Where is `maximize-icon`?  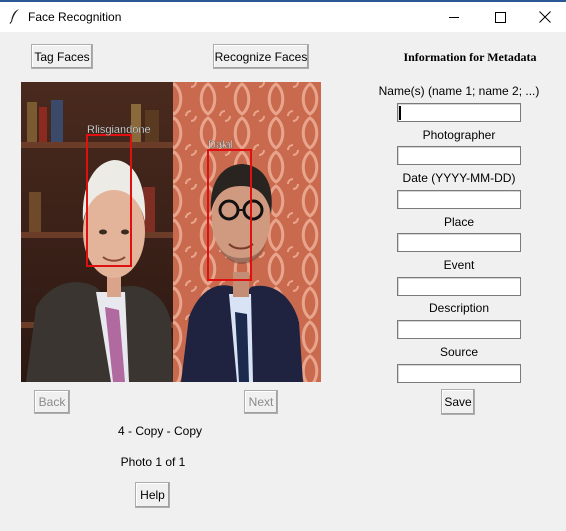 maximize-icon is located at coordinates (500, 17).